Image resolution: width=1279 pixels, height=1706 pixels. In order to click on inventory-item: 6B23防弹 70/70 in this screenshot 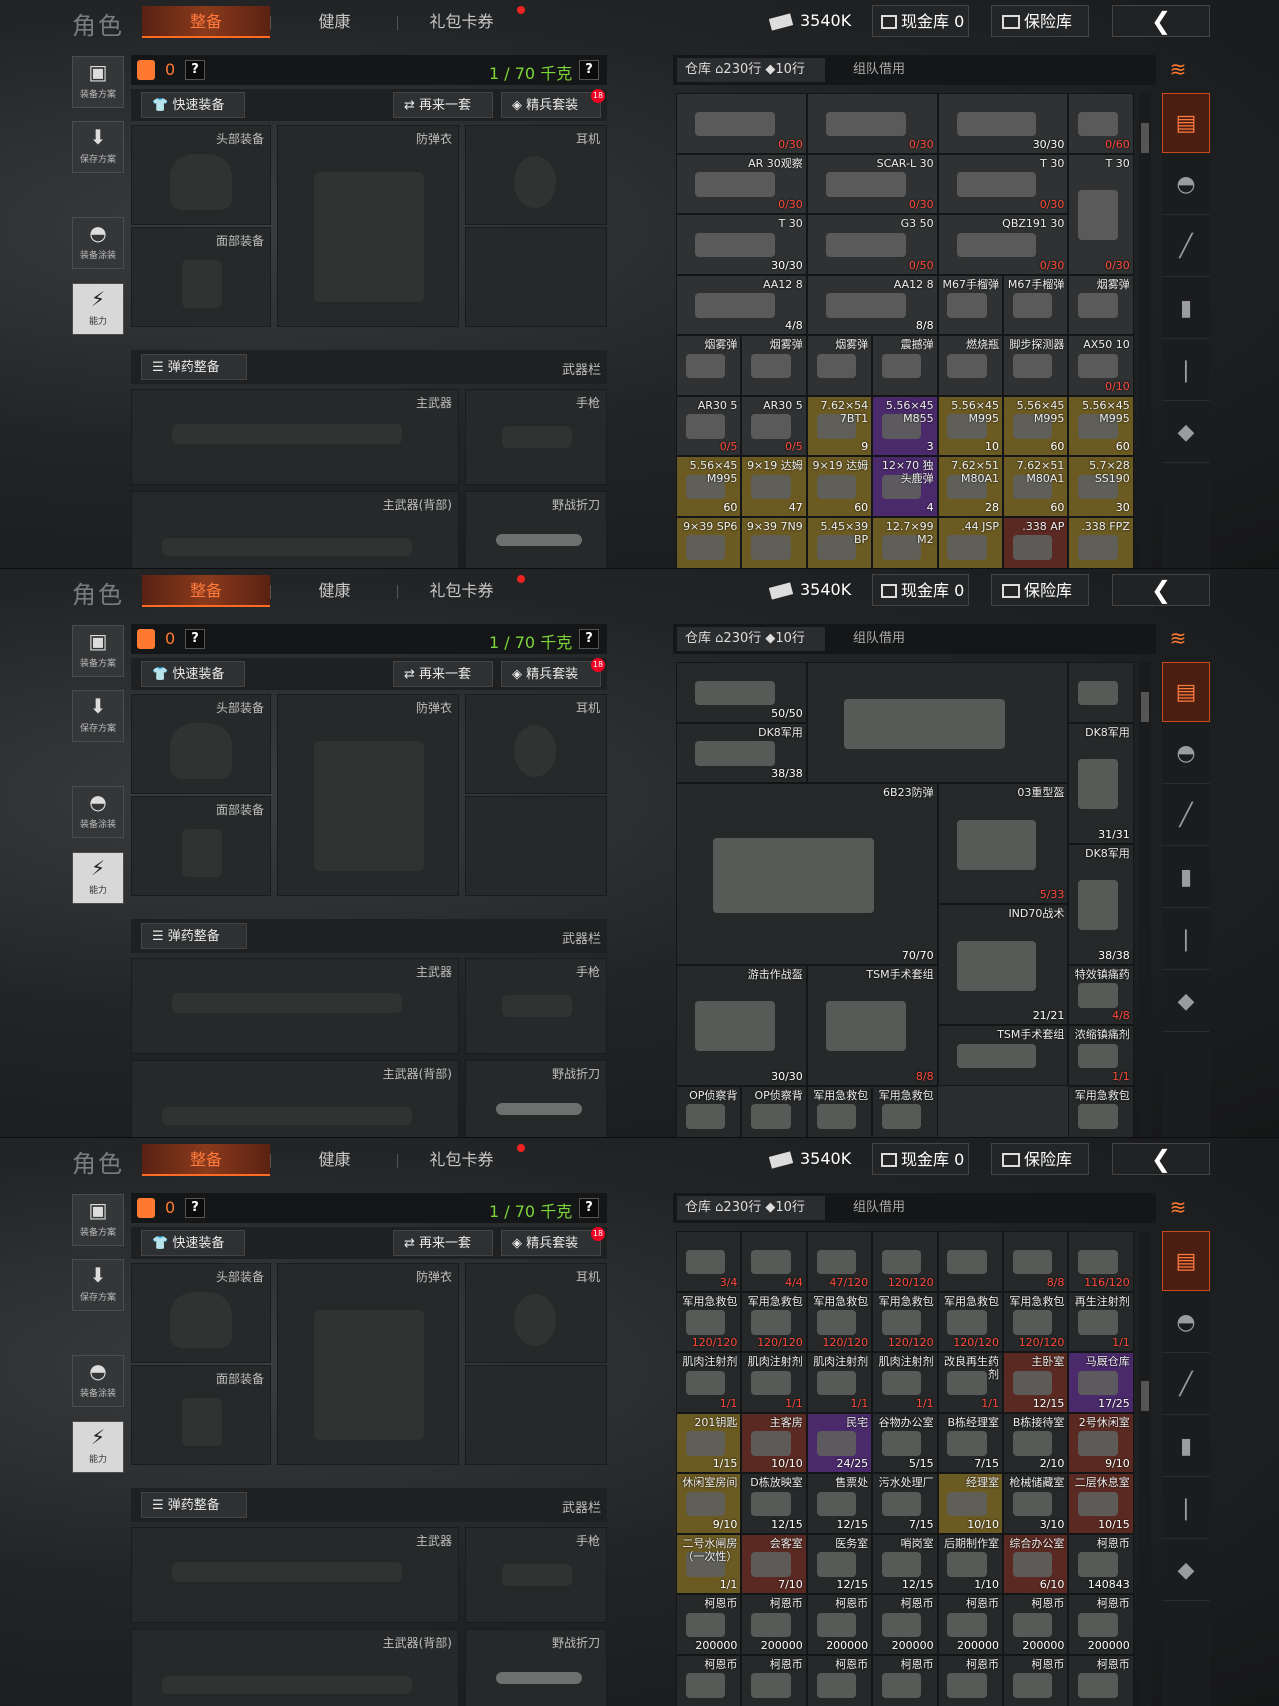, I will do `click(807, 874)`.